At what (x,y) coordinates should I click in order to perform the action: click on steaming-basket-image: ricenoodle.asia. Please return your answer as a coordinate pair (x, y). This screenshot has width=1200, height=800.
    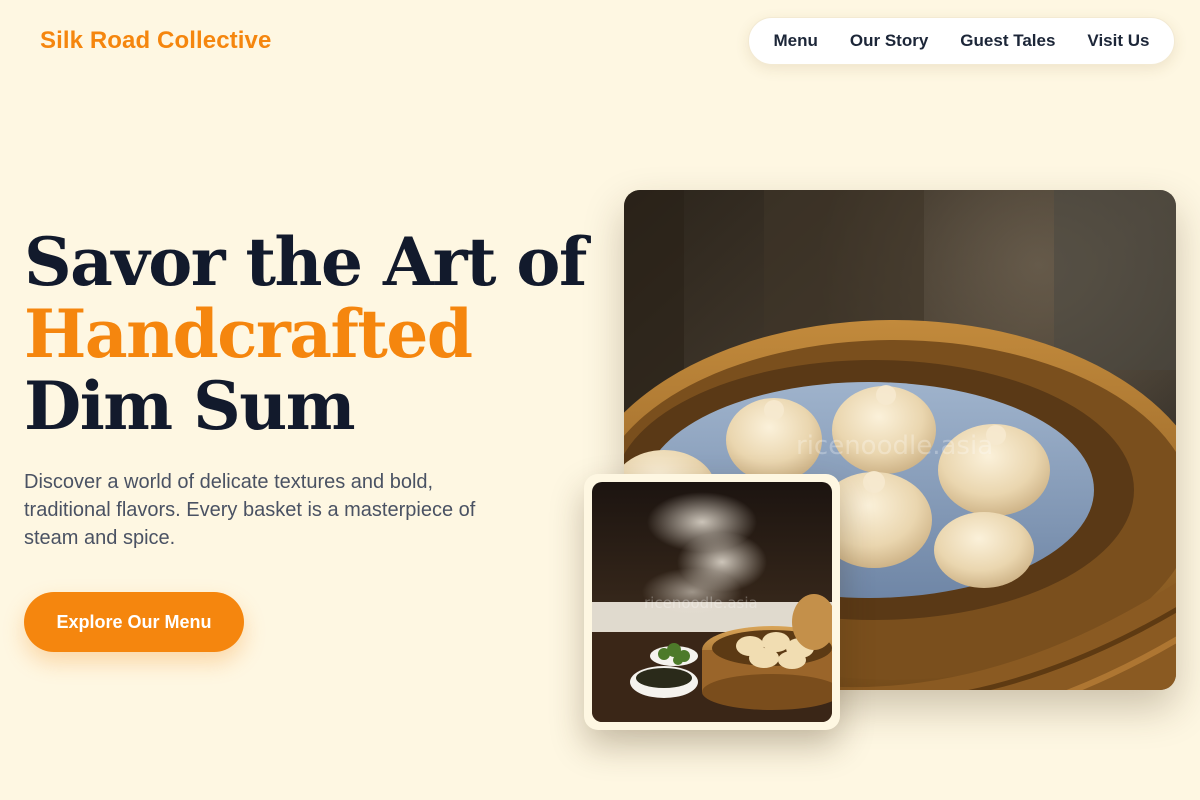
    Looking at the image, I should click on (712, 602).